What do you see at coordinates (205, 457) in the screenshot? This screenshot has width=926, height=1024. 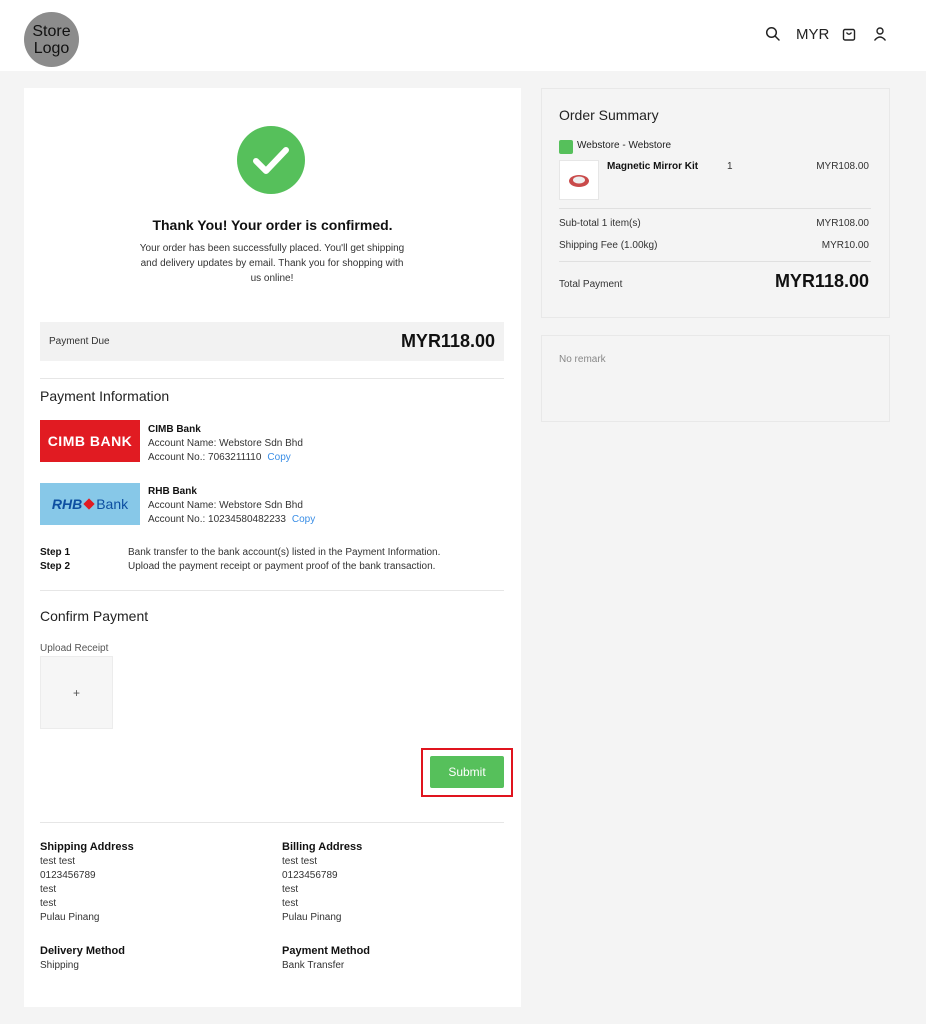 I see `account-number: Account No.: 7063211110` at bounding box center [205, 457].